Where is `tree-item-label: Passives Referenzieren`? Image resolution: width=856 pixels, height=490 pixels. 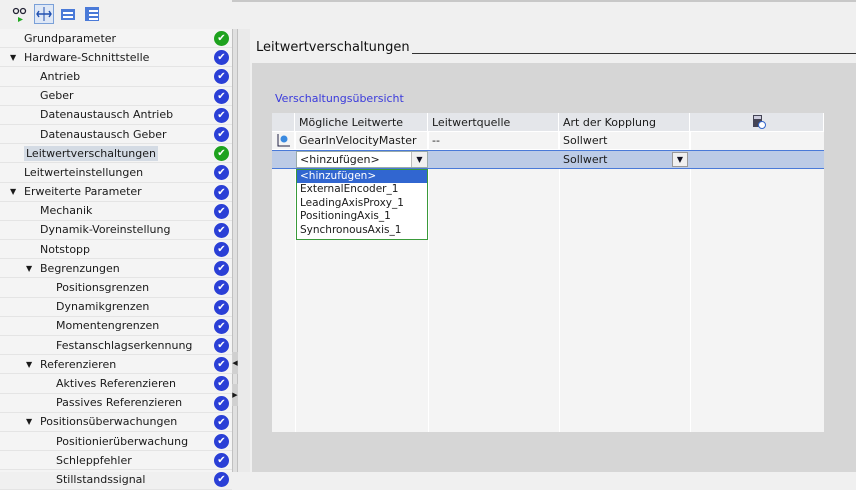
tree-item-label: Passives Referenzieren is located at coordinates (119, 403).